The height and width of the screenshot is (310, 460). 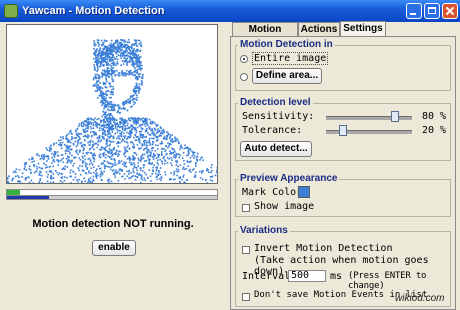 What do you see at coordinates (112, 197) in the screenshot?
I see `level-progress-bar` at bounding box center [112, 197].